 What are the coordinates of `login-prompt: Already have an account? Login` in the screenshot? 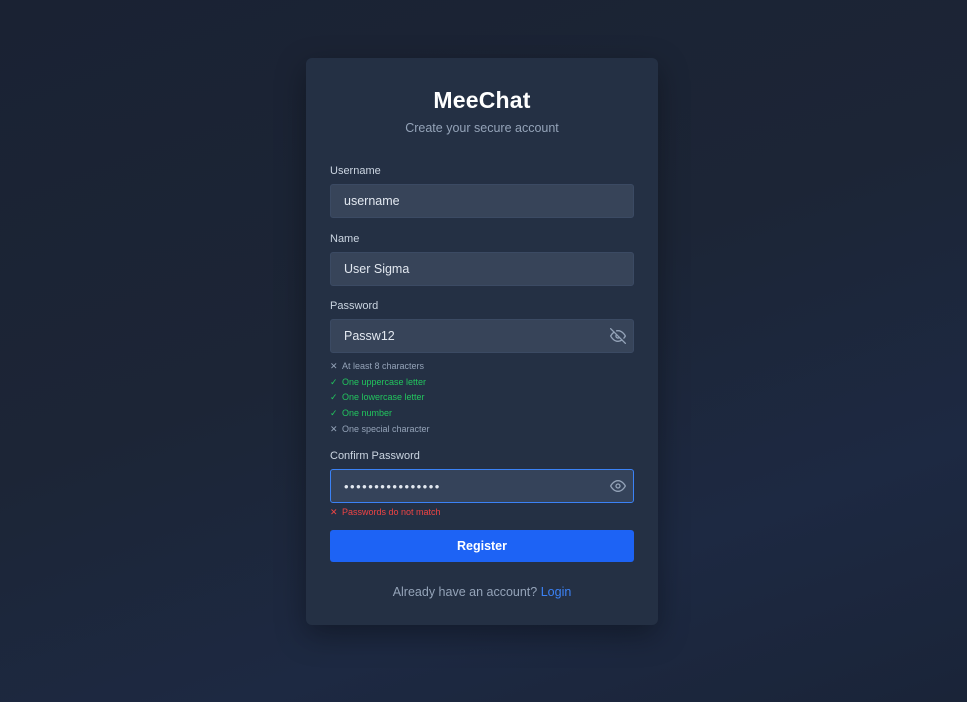 It's located at (482, 592).